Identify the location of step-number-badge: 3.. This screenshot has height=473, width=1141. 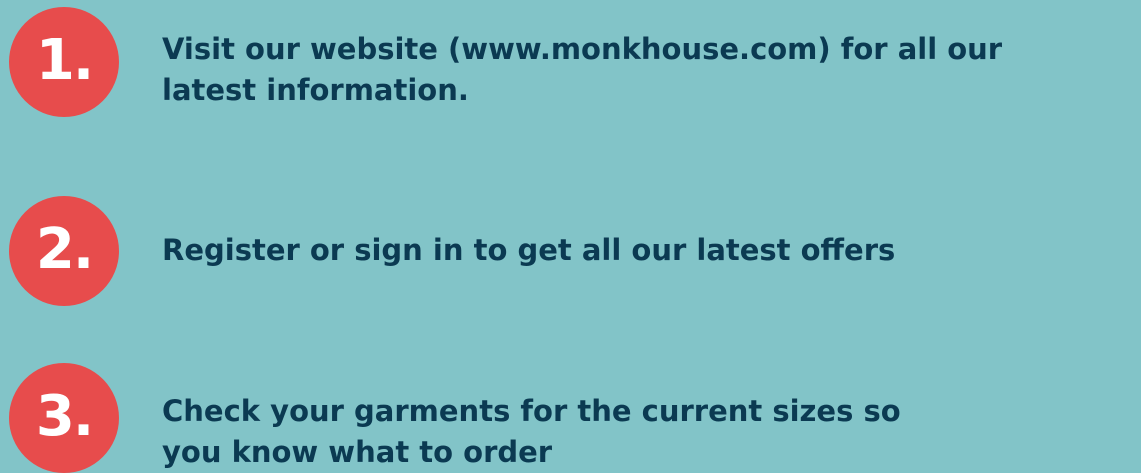
(64, 418).